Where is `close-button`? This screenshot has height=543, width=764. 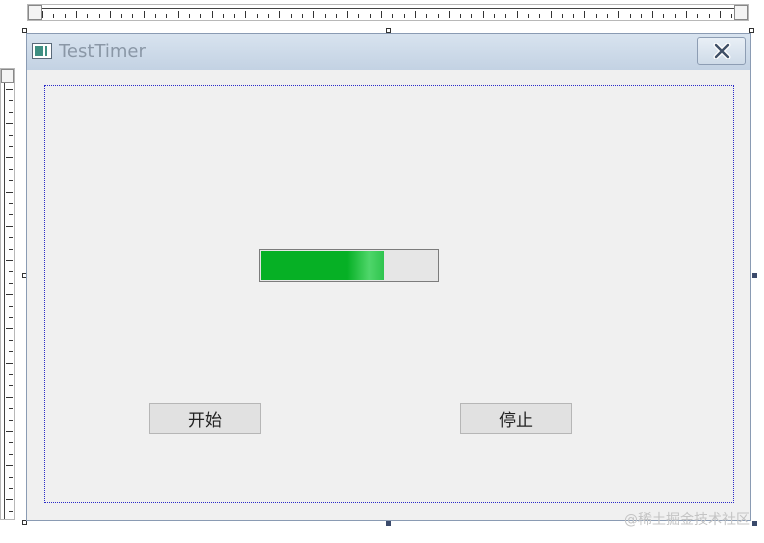
close-button is located at coordinates (721, 51).